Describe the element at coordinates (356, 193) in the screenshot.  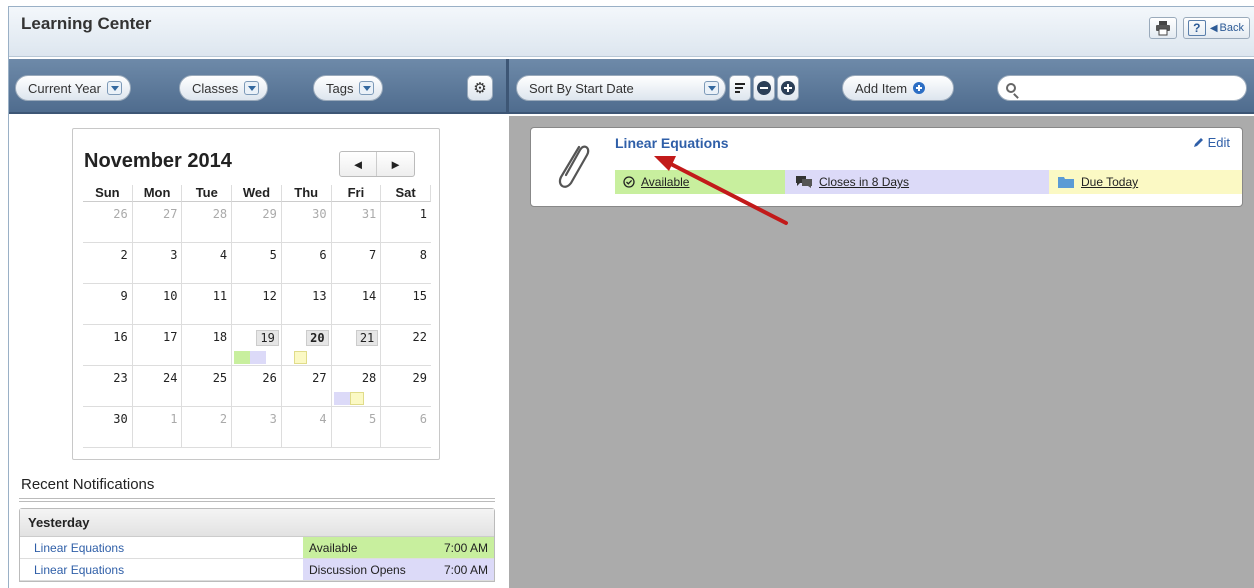
I see `day-of-week: Fri` at that location.